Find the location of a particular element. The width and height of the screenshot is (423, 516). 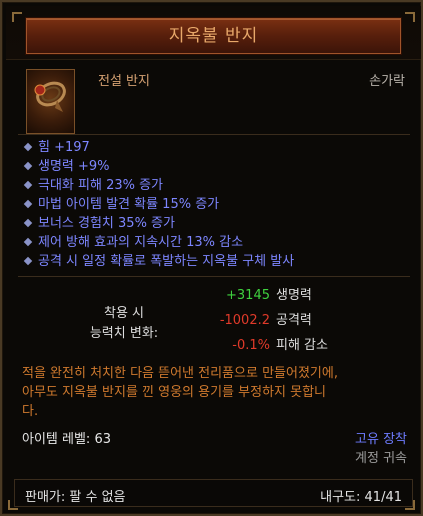

durability: 내구도: 41/41 is located at coordinates (361, 497).